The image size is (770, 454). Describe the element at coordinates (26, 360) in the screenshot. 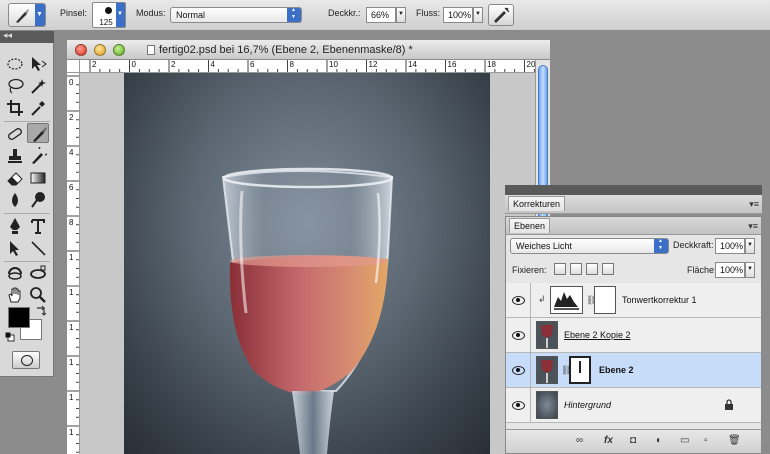

I see `quick-mask-button` at that location.